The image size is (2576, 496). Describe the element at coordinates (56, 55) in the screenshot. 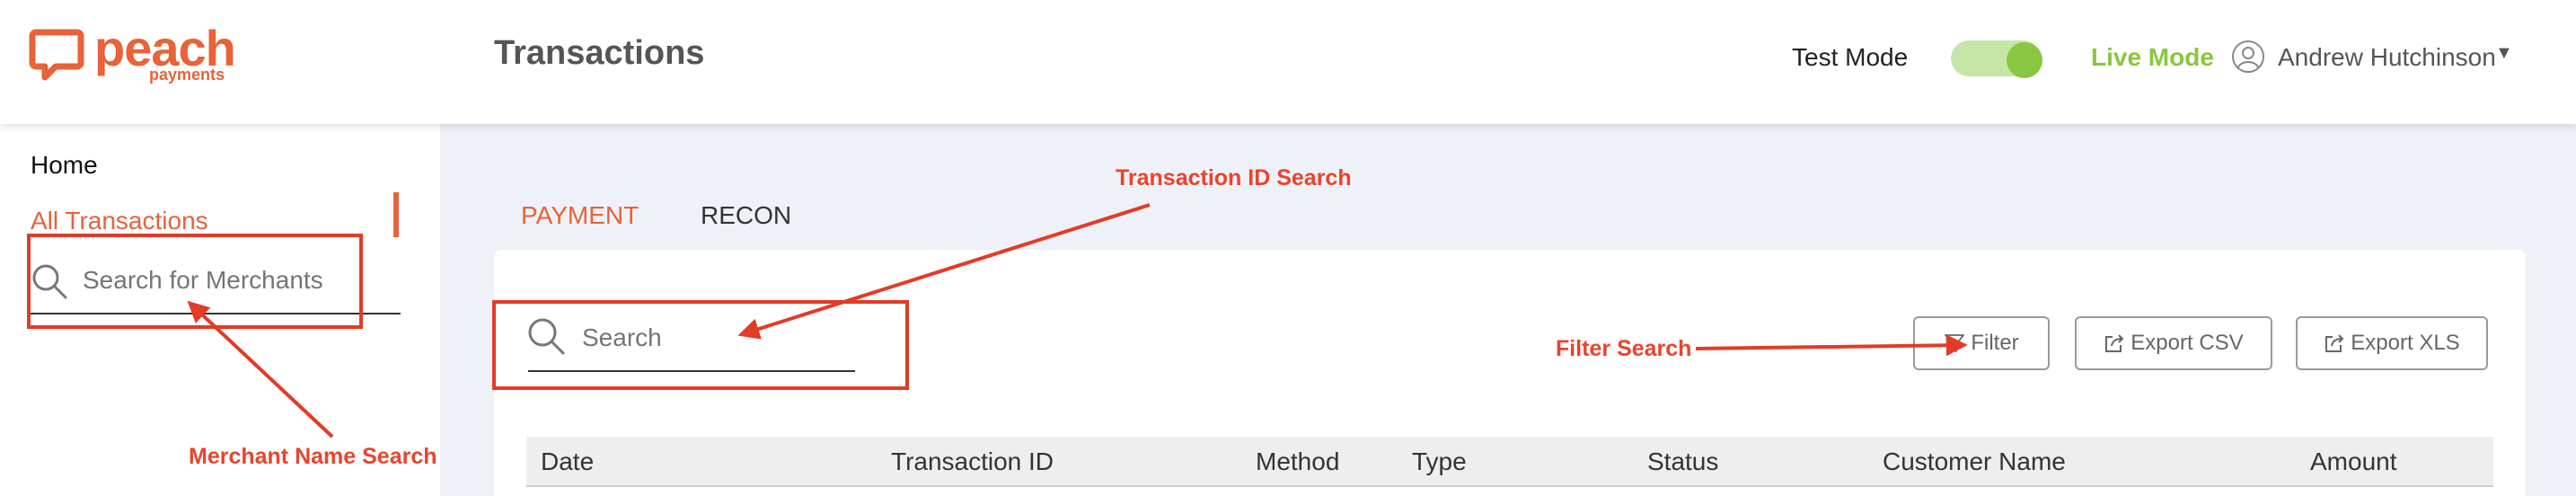

I see `peach-logo-icon` at that location.